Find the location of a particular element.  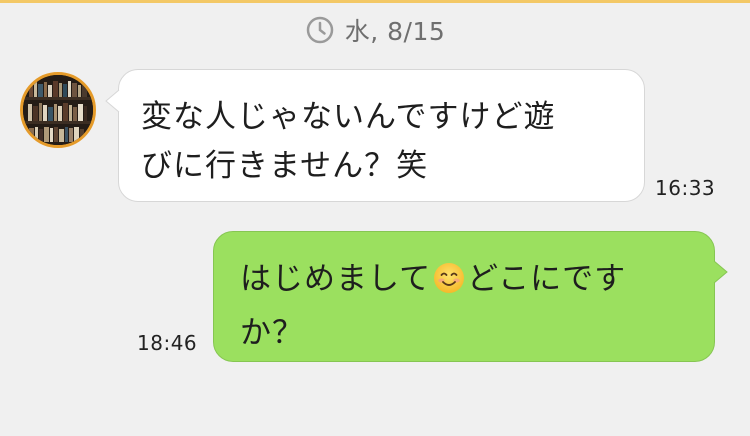

top-edge is located at coordinates (375, 1).